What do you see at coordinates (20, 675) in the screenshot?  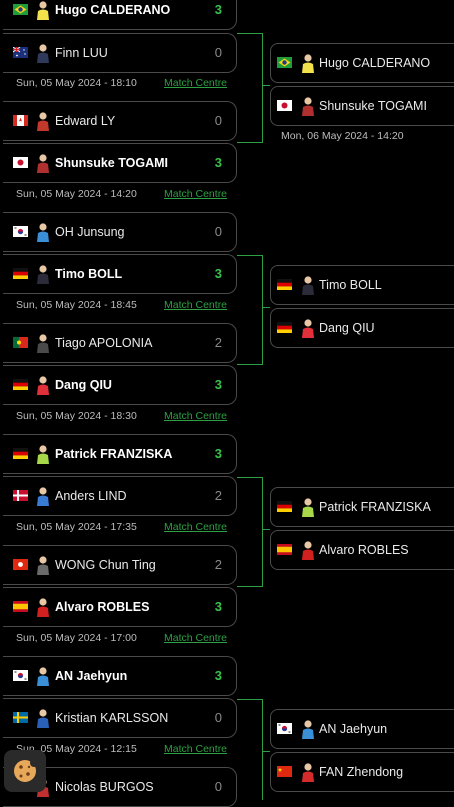 I see `flag-korea-icon` at bounding box center [20, 675].